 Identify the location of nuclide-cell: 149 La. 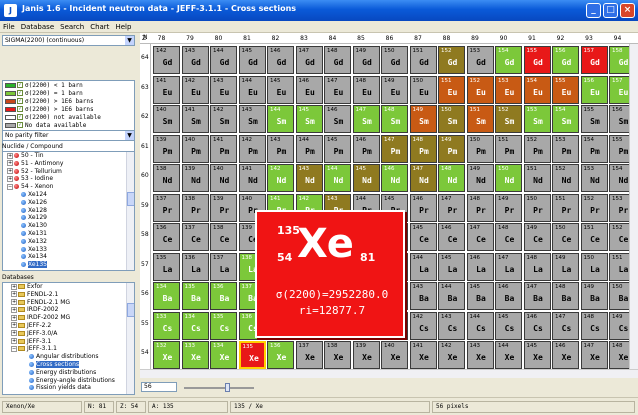
(565, 266).